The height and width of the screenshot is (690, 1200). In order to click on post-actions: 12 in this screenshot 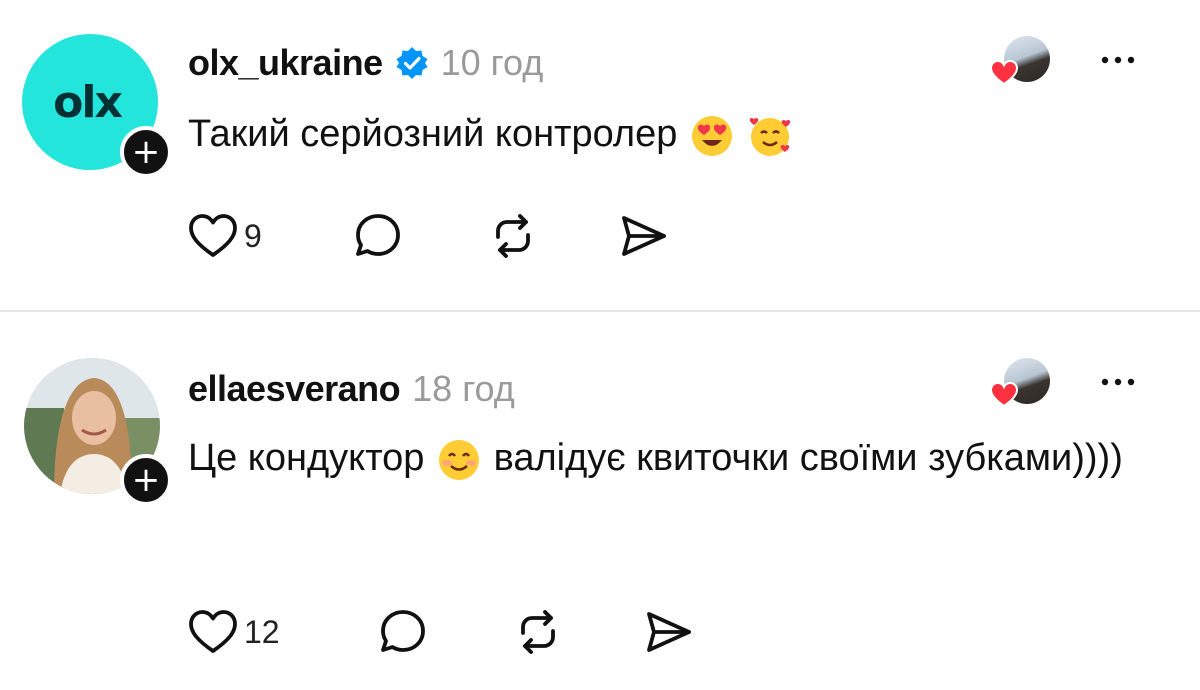, I will do `click(441, 632)`.